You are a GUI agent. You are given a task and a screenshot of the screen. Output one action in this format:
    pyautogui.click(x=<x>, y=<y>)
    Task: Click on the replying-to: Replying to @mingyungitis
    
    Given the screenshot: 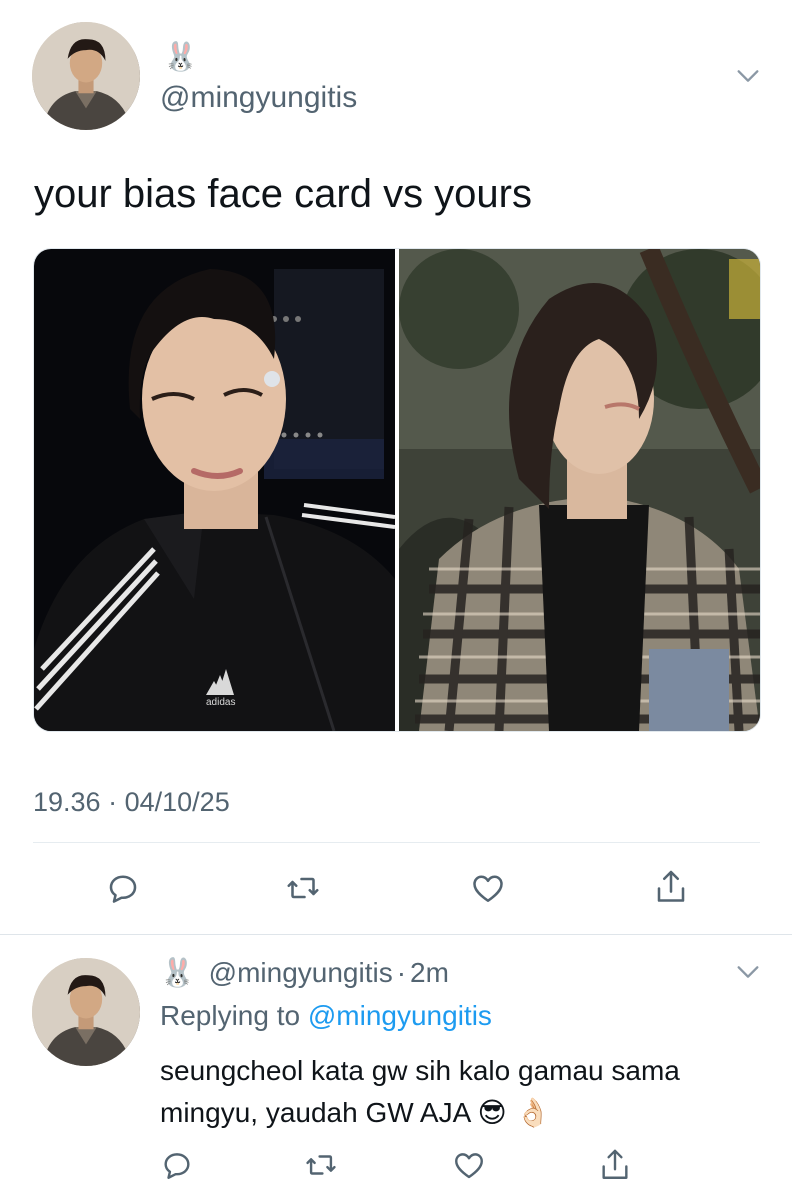 What is the action you would take?
    pyautogui.click(x=326, y=1016)
    